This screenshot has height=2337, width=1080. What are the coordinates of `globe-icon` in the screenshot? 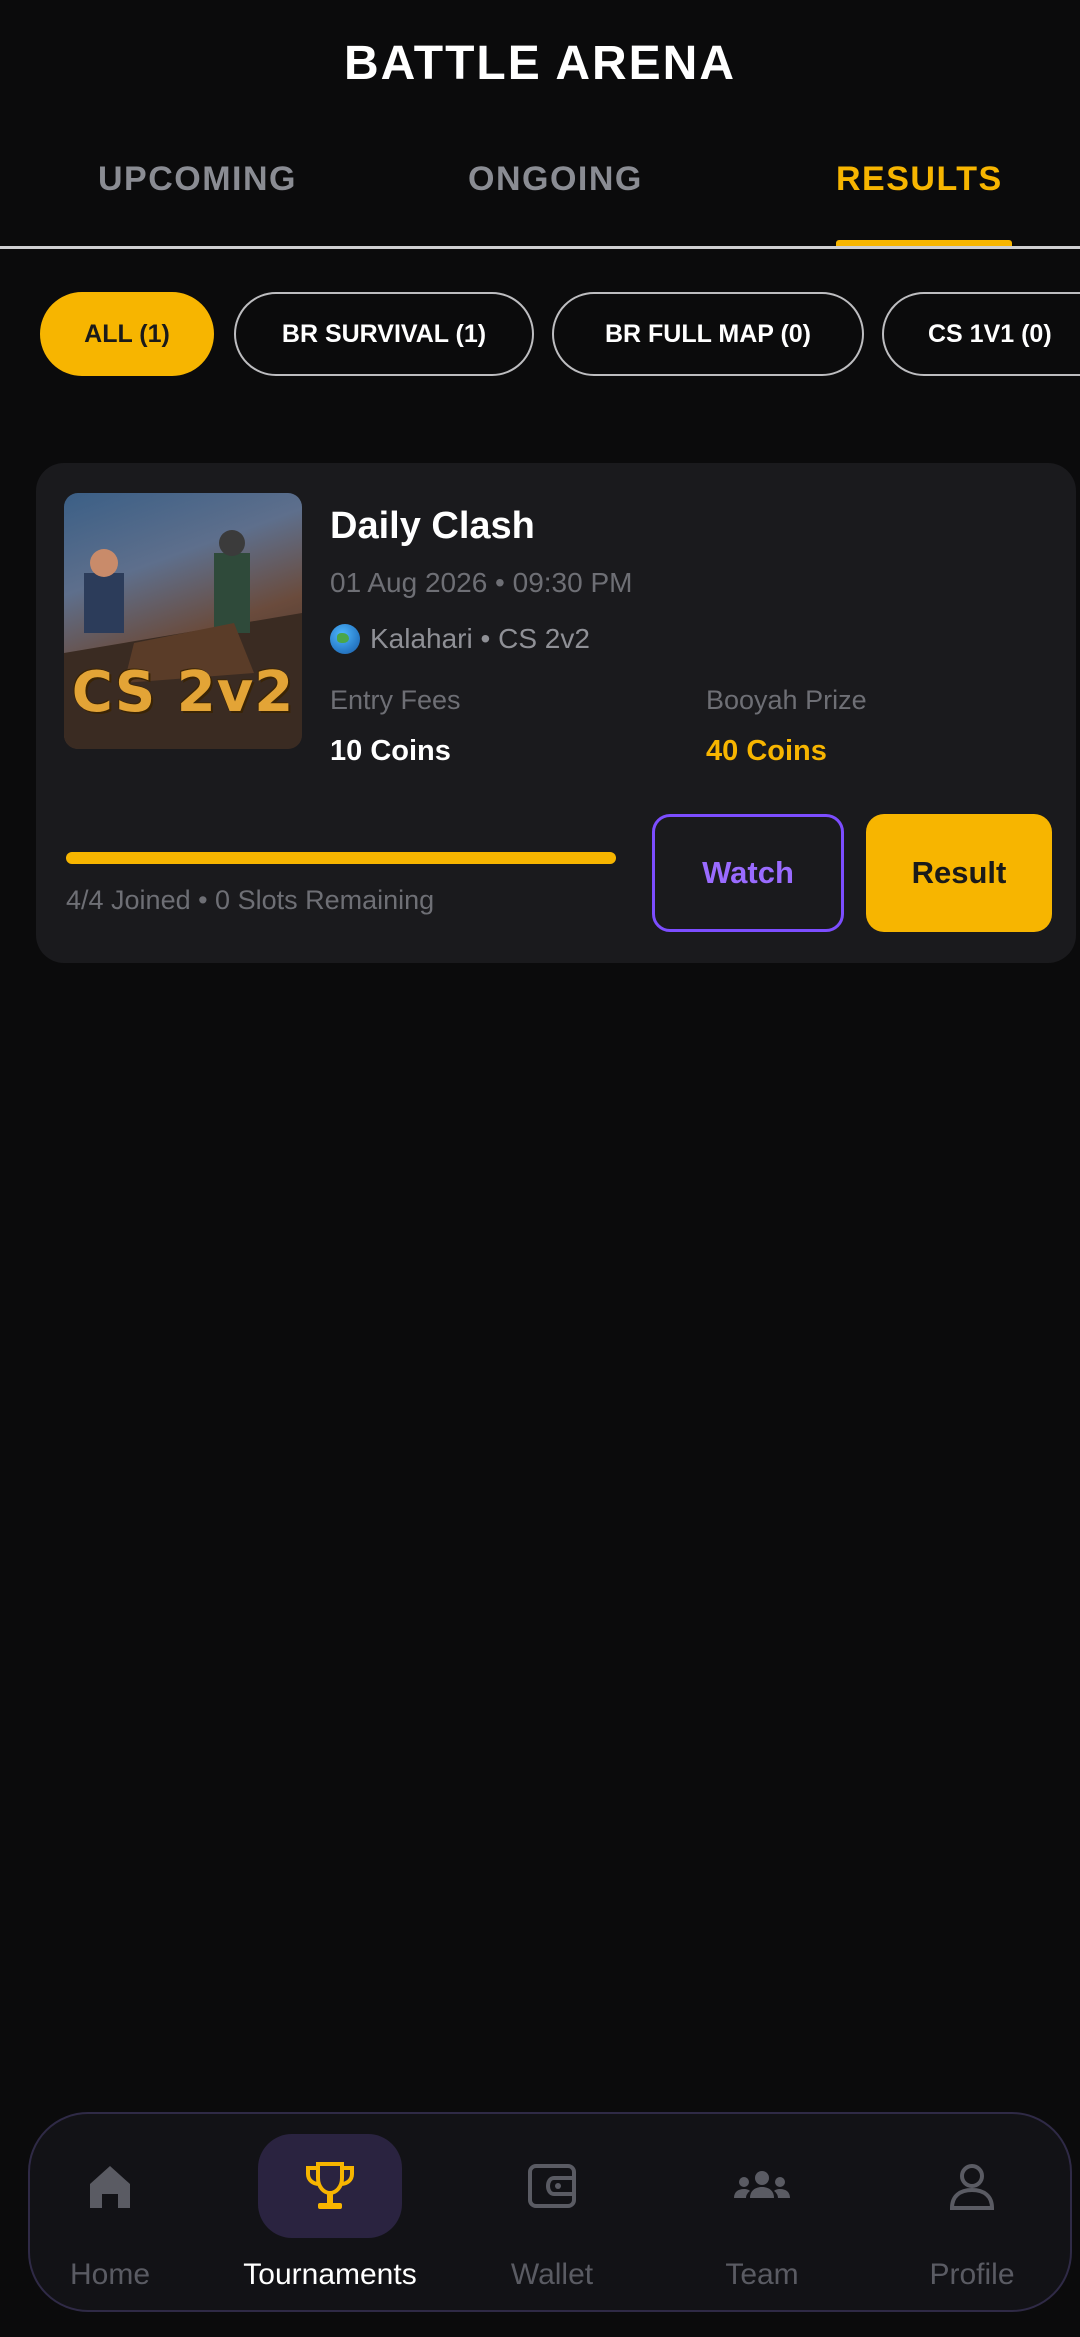 It's located at (345, 639).